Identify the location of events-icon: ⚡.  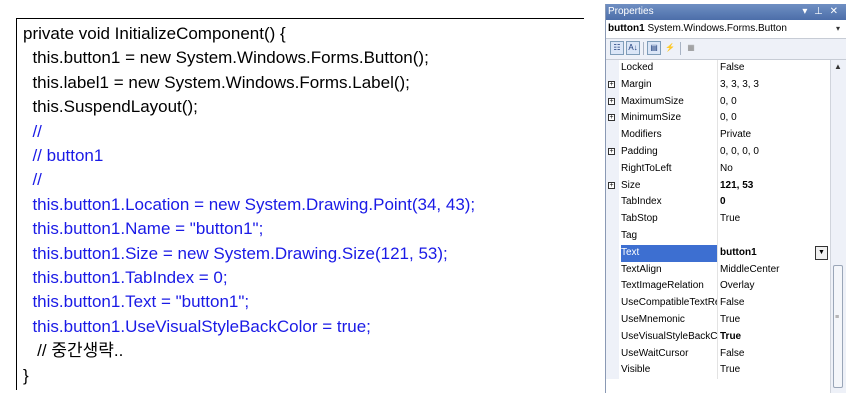
(670, 48).